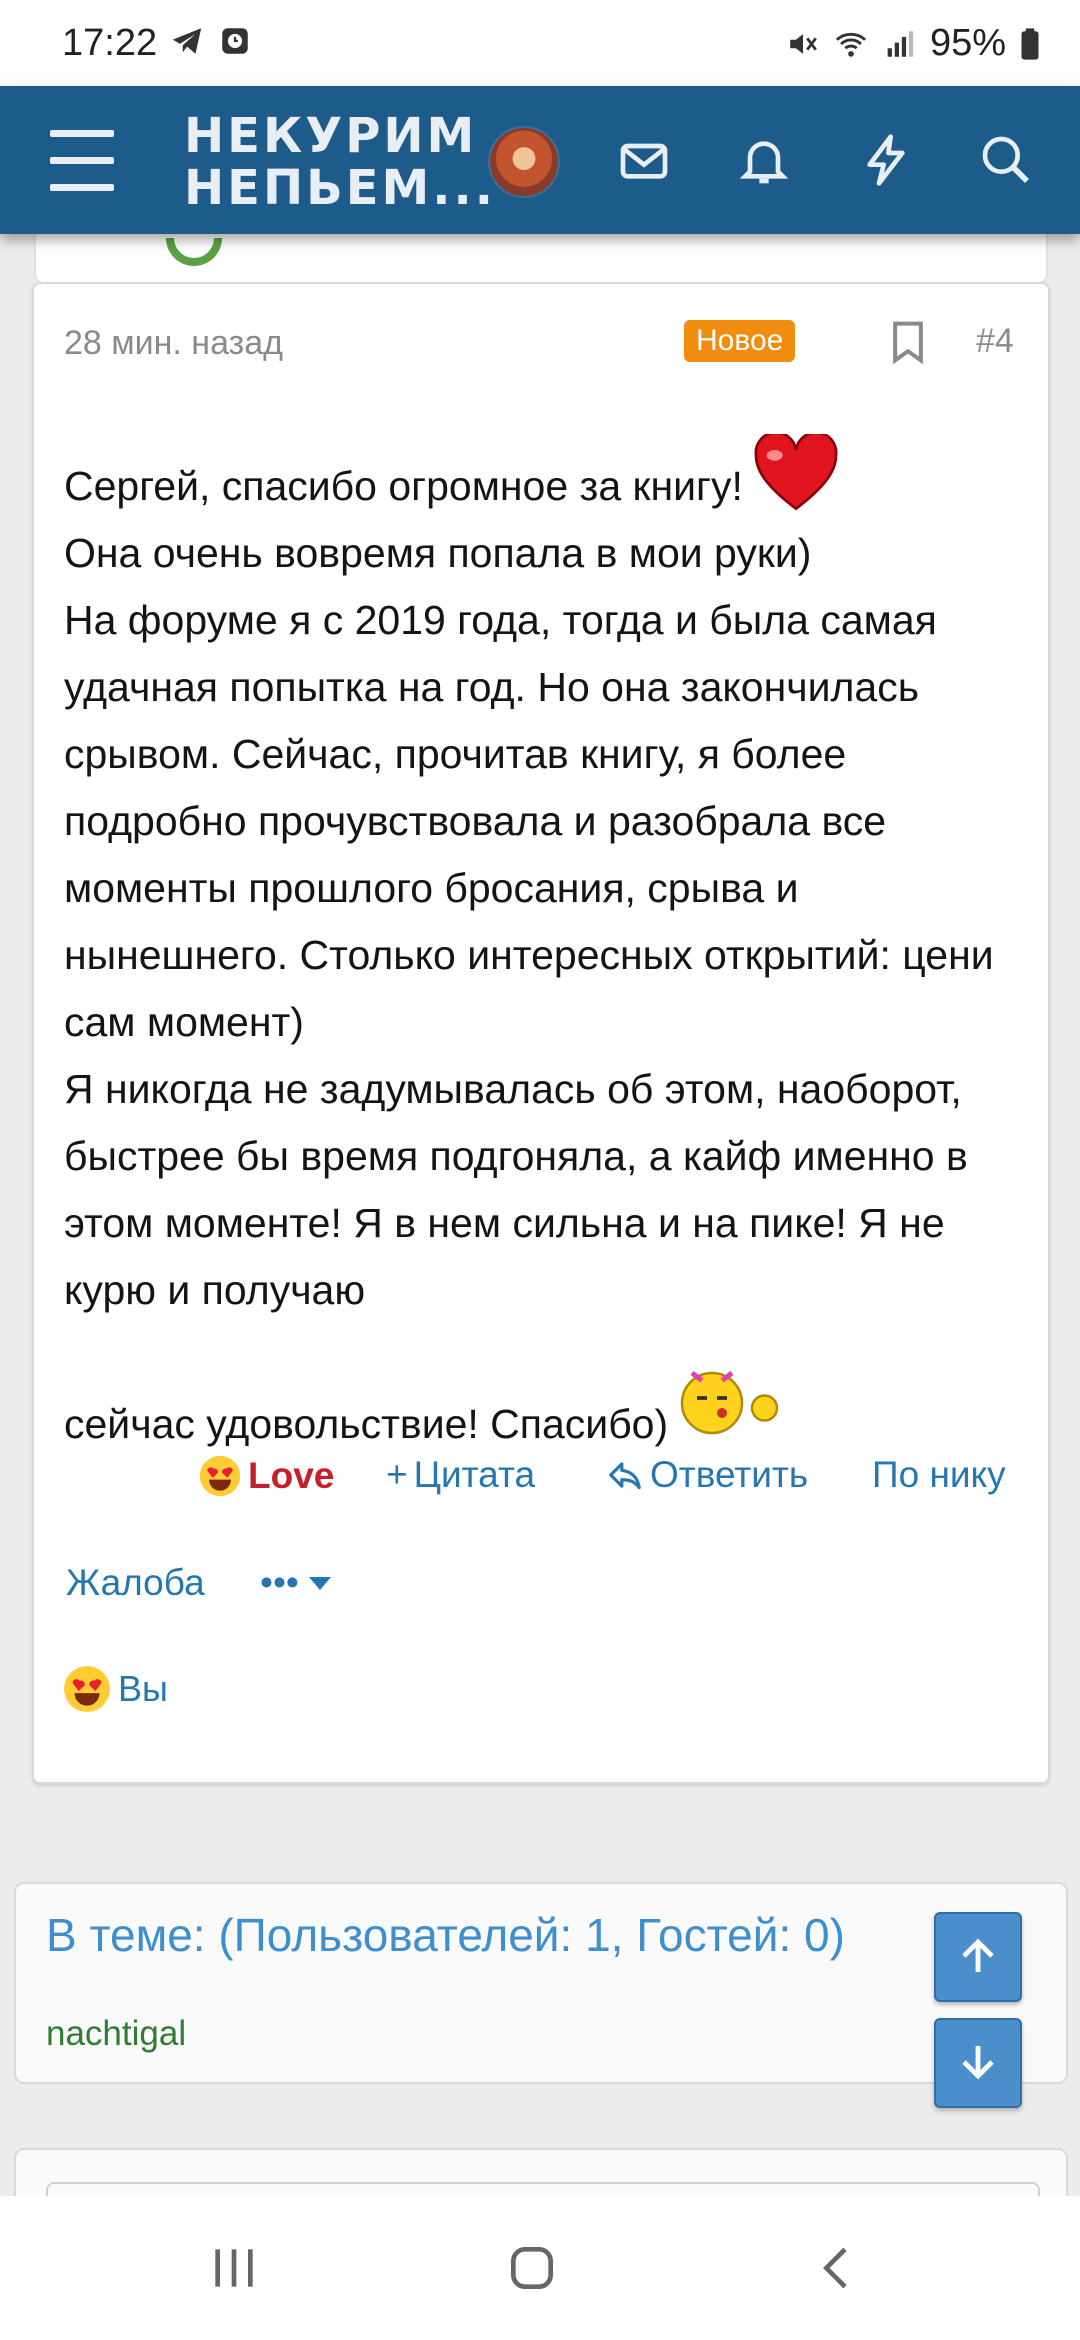 This screenshot has width=1080, height=2340. Describe the element at coordinates (445, 1935) in the screenshot. I see `online-title: В теме: (Пользователей: 1, Гостей: 0)` at that location.